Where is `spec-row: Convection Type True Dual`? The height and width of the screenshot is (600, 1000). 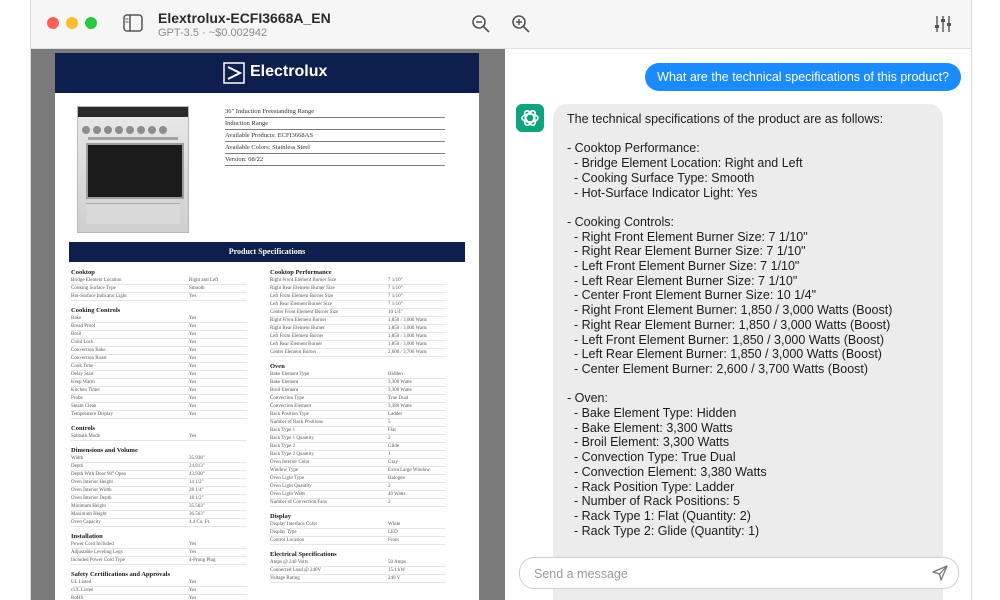 spec-row: Convection Type True Dual is located at coordinates (358, 399).